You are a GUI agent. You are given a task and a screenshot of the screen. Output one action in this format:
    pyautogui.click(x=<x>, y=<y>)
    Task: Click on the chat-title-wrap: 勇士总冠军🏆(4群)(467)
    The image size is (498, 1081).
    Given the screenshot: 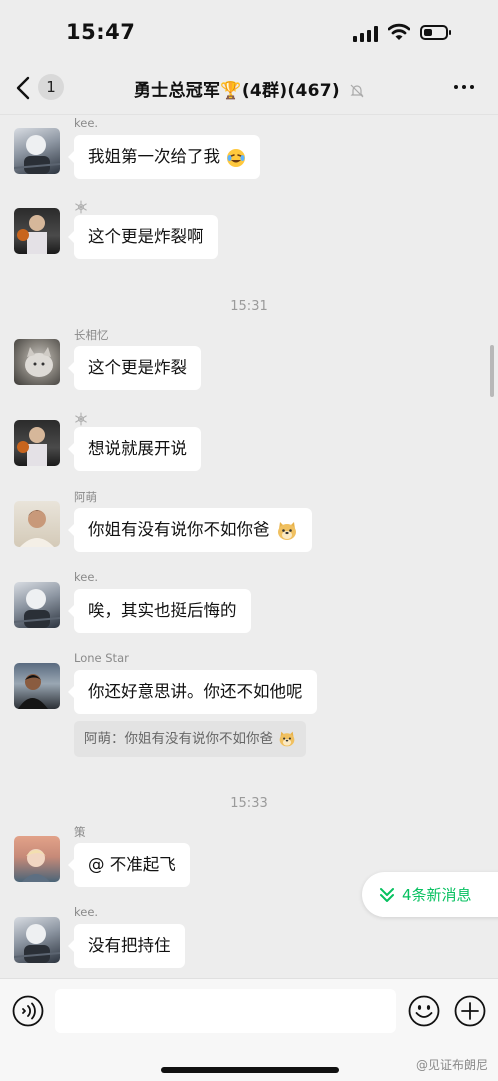 What is the action you would take?
    pyautogui.click(x=249, y=88)
    